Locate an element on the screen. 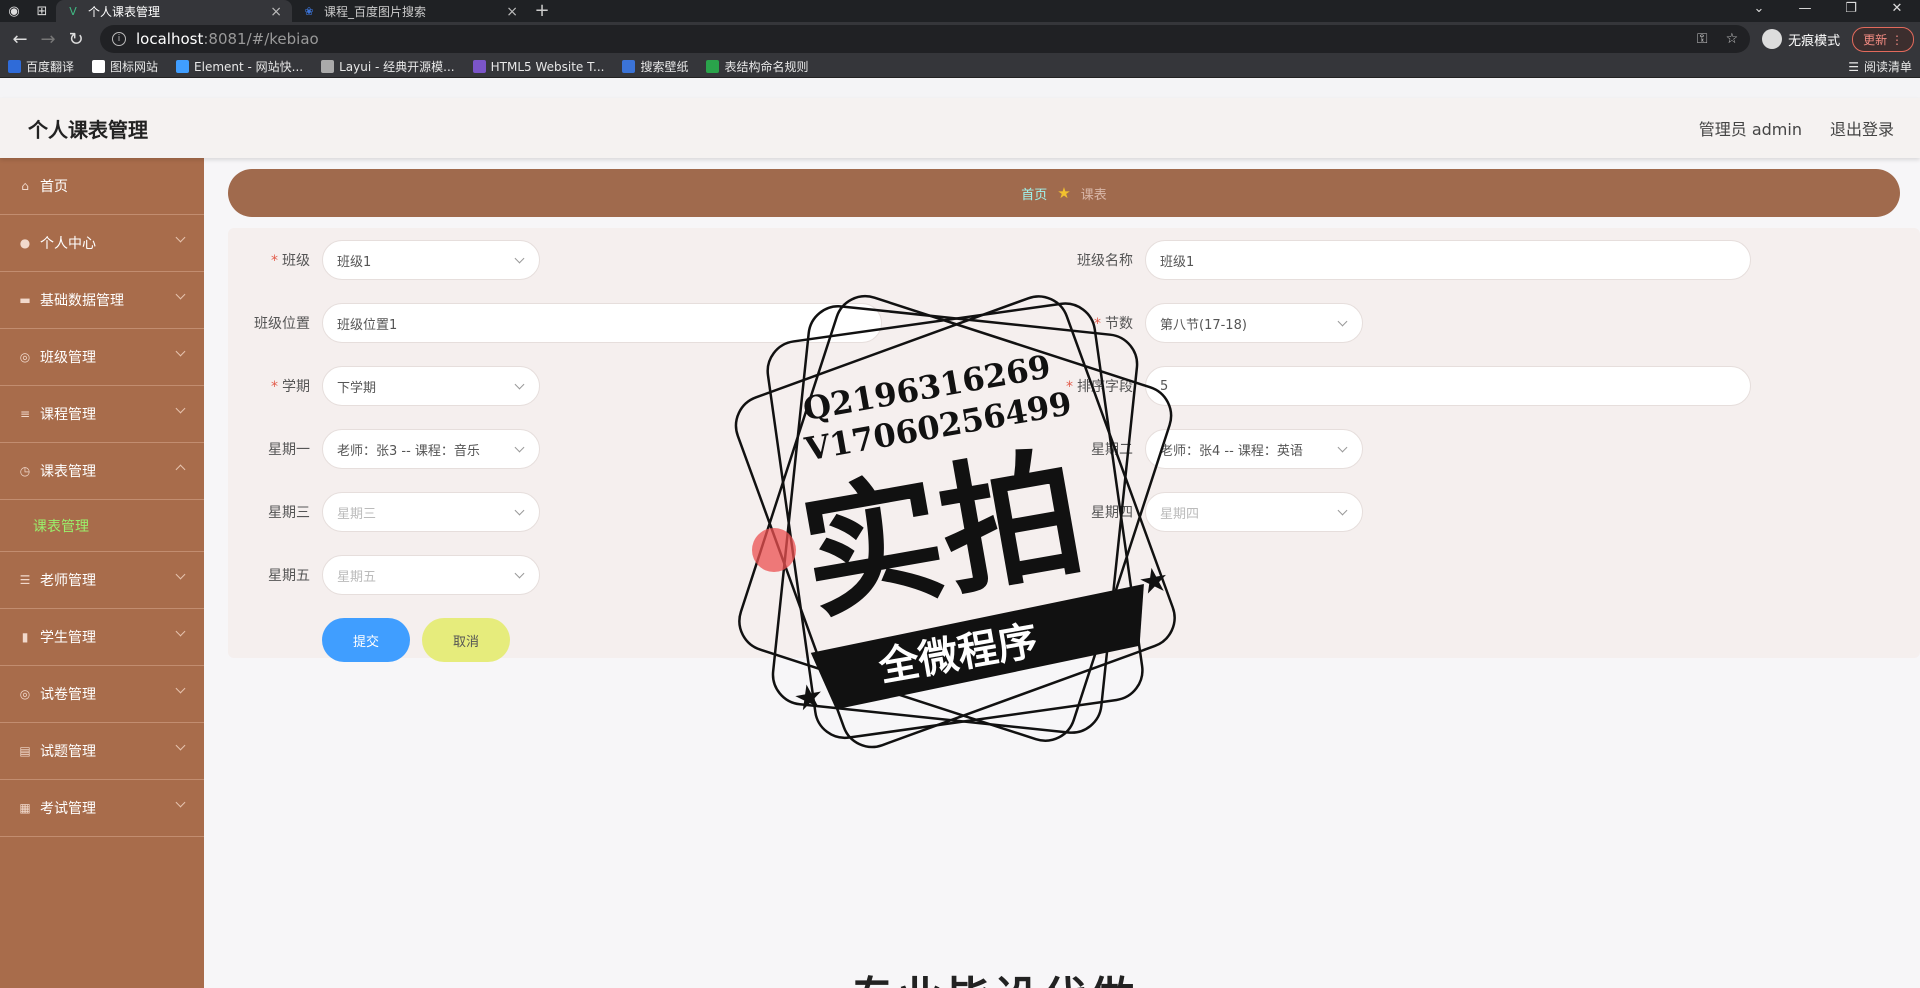  chevron-up-icon is located at coordinates (180, 469).